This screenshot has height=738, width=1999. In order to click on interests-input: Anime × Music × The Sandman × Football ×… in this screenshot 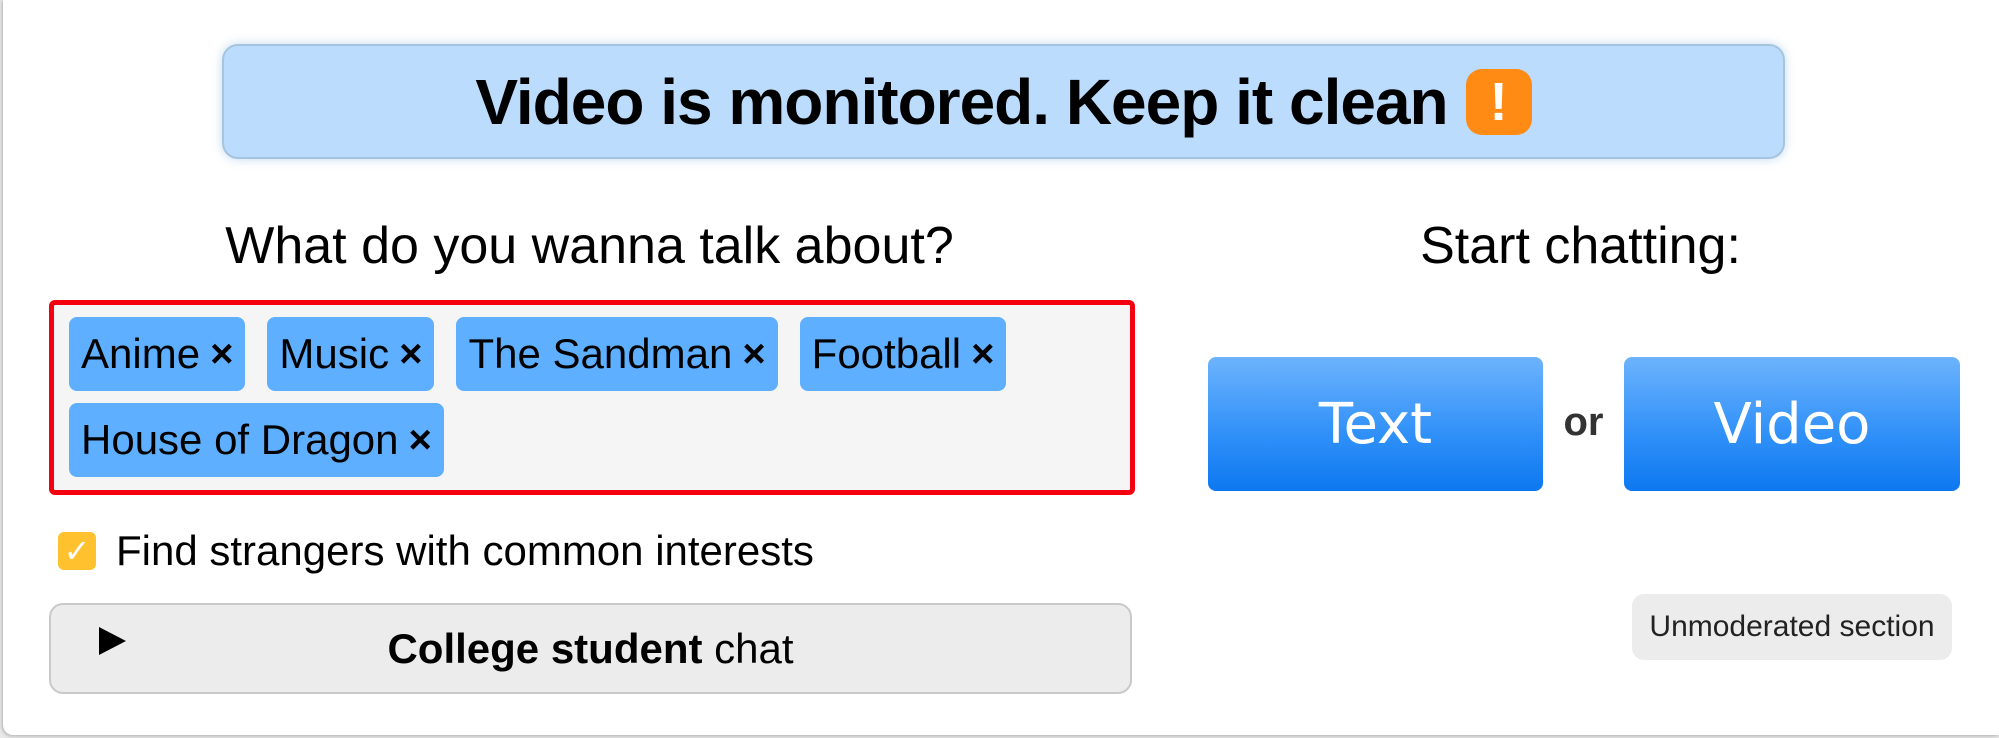, I will do `click(592, 397)`.